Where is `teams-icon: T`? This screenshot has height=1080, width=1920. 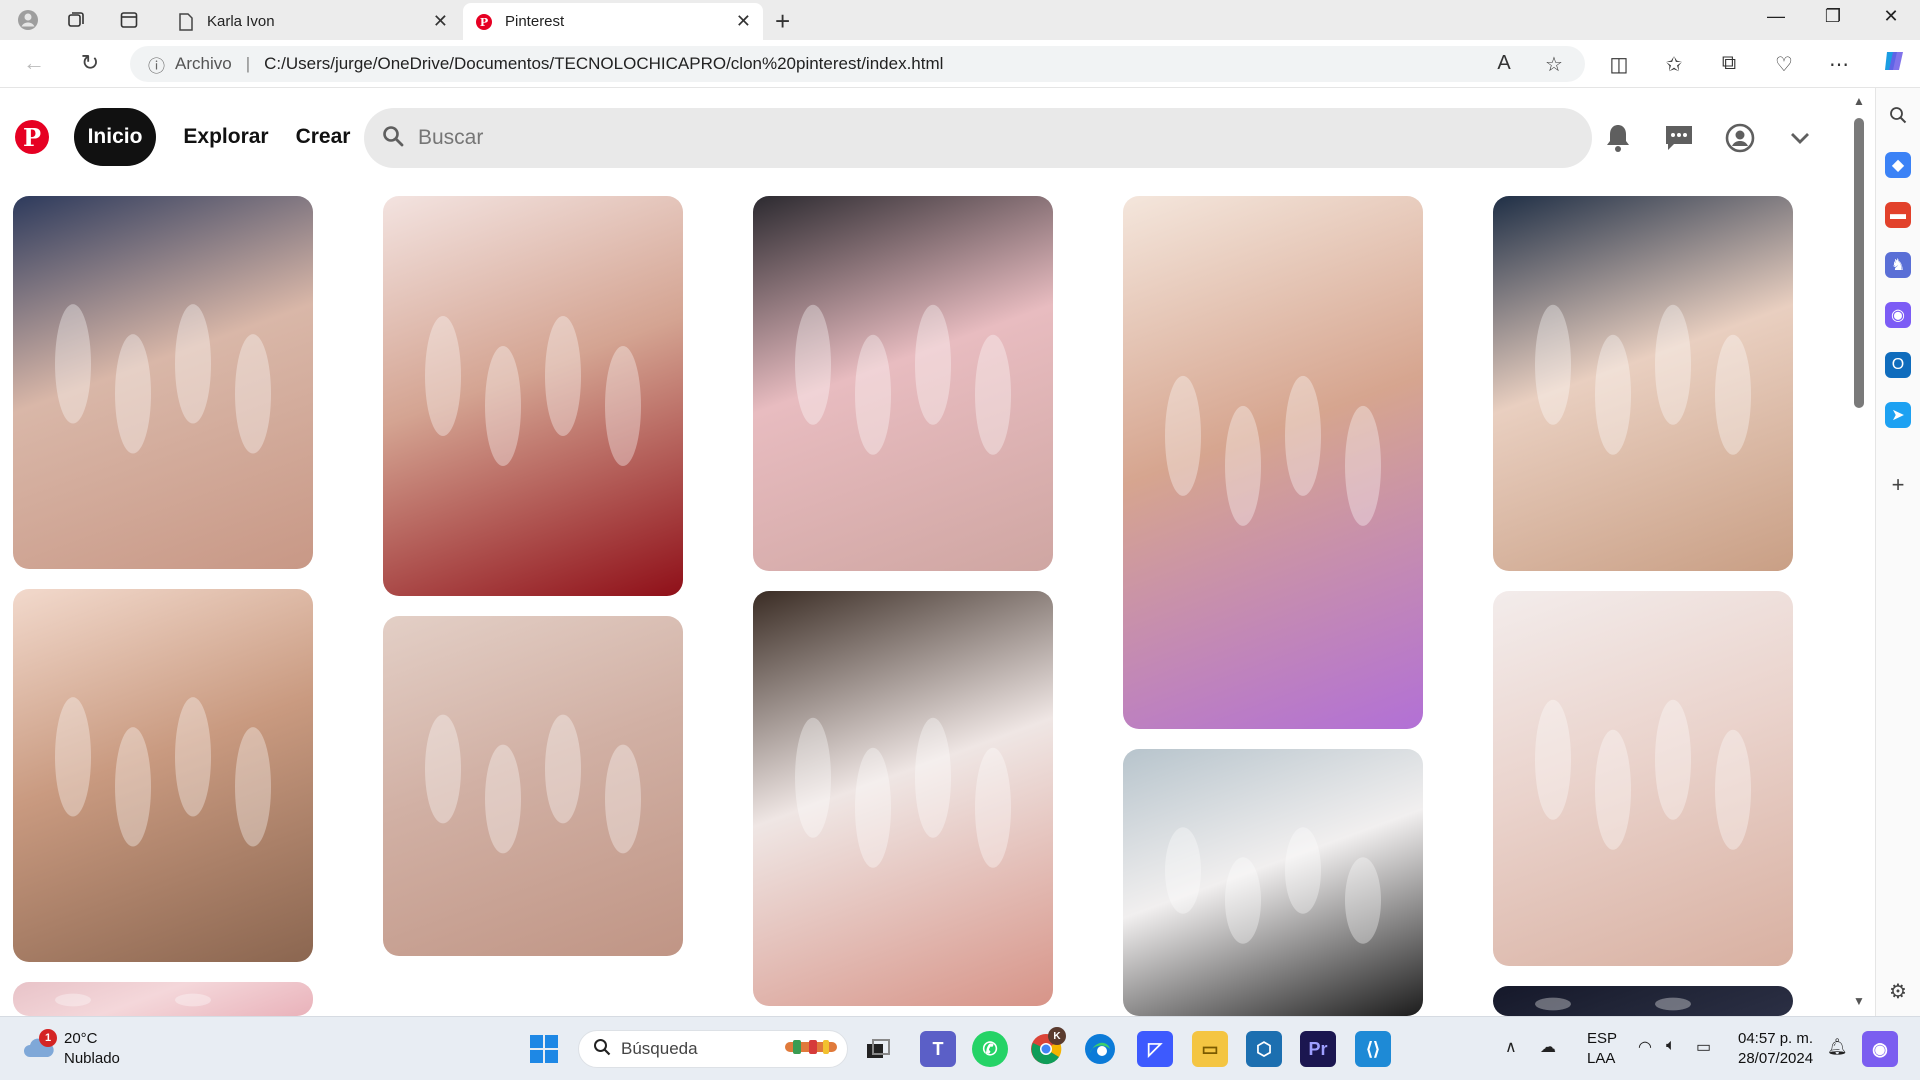 teams-icon: T is located at coordinates (938, 1049).